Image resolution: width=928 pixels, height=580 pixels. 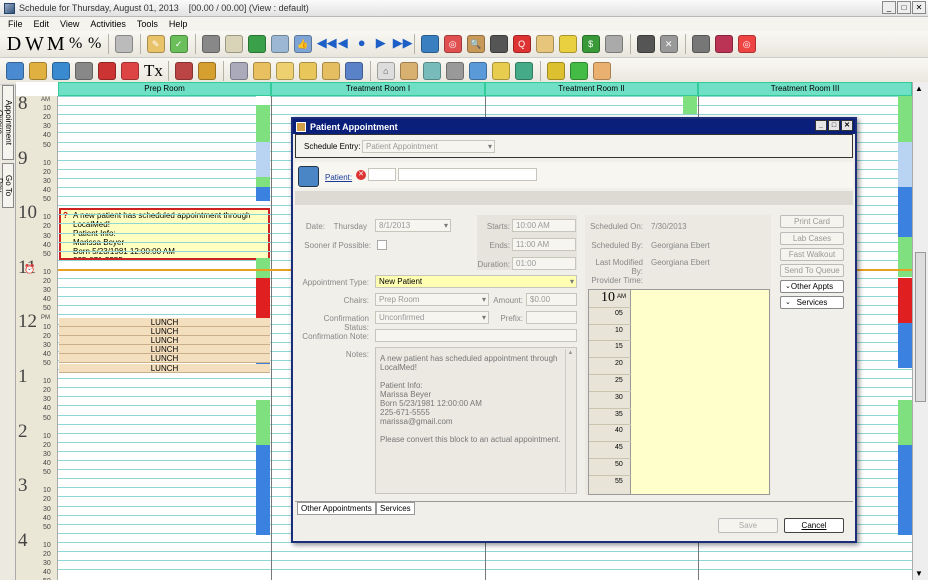 I want to click on menu-edit: Edit, so click(x=42, y=24).